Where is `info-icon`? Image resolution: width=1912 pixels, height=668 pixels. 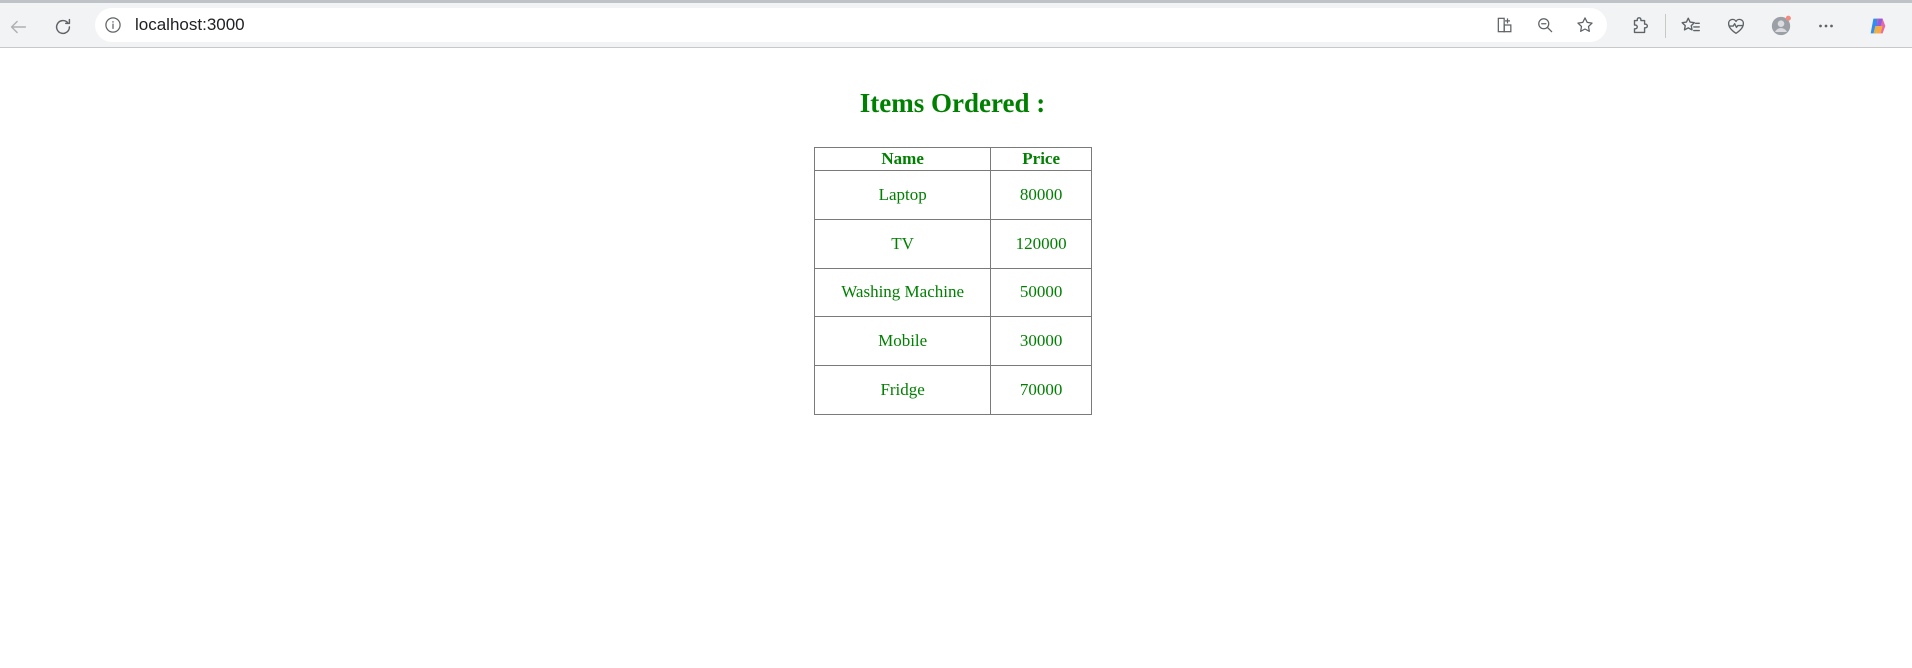 info-icon is located at coordinates (113, 25).